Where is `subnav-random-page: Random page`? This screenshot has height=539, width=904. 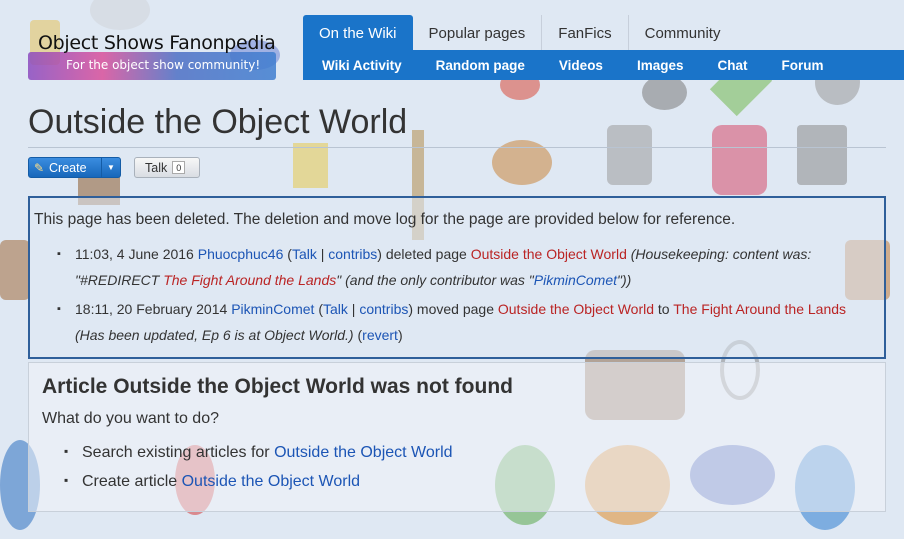 subnav-random-page: Random page is located at coordinates (480, 65).